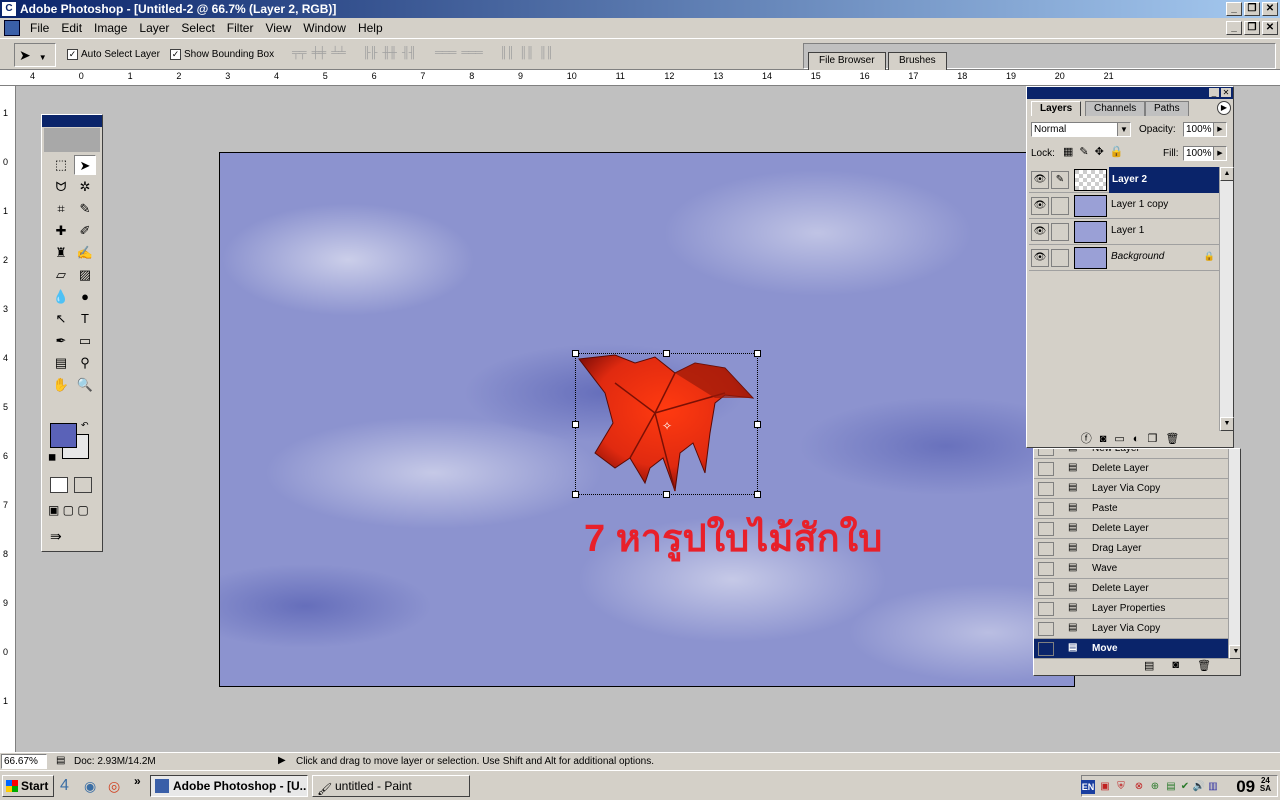 The image size is (1280, 800). I want to click on fill-field: 100% ▶, so click(1205, 153).